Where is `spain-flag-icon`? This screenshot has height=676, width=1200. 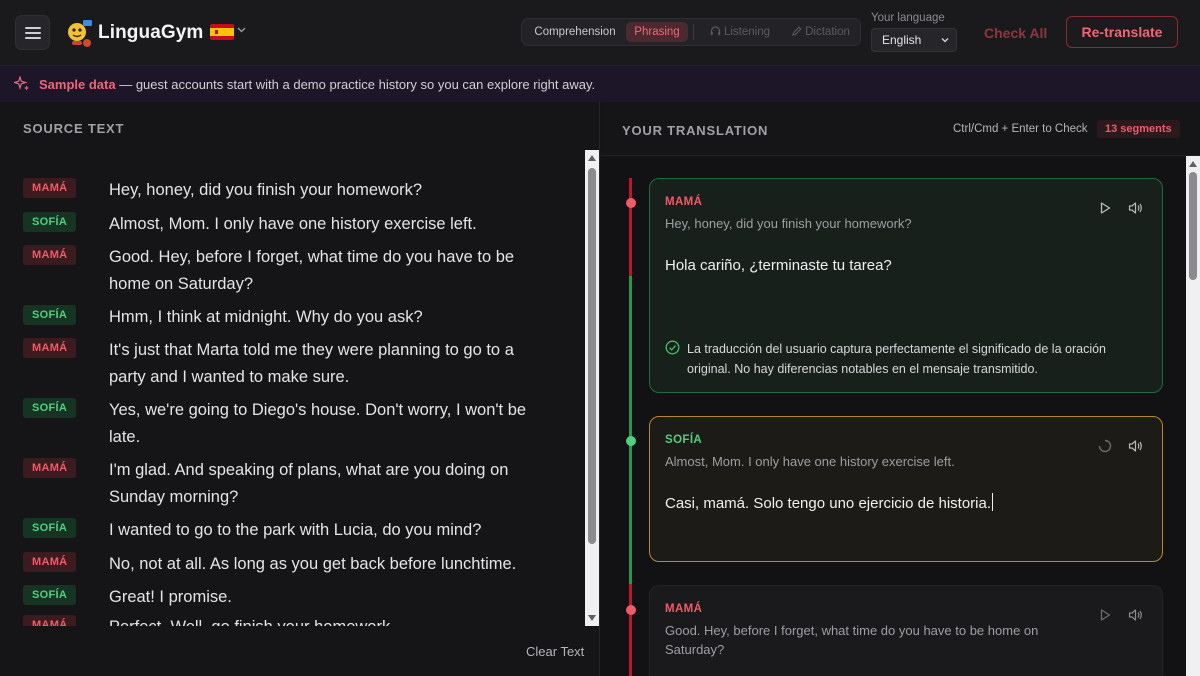
spain-flag-icon is located at coordinates (222, 32).